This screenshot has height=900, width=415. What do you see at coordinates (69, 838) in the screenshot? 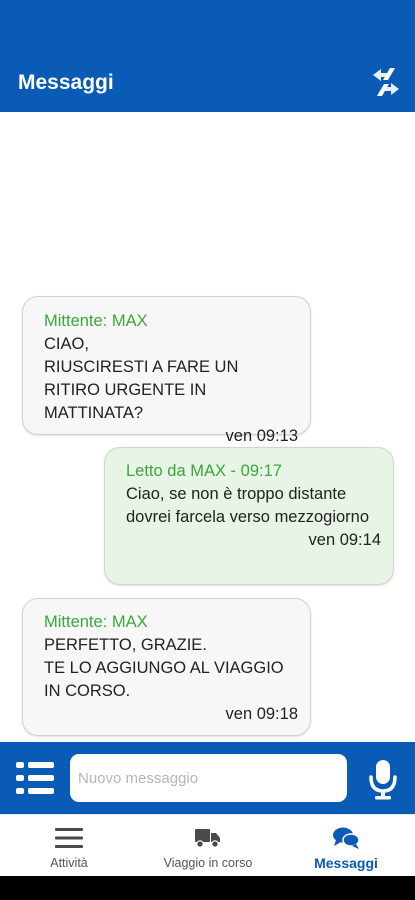
I see `hamburger-icon` at bounding box center [69, 838].